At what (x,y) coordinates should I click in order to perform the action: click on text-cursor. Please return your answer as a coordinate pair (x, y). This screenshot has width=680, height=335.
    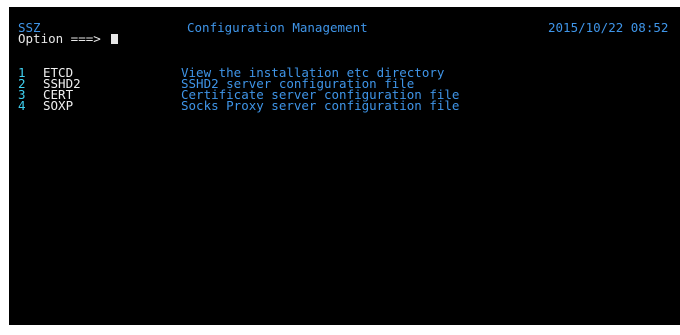
    Looking at the image, I should click on (114, 39).